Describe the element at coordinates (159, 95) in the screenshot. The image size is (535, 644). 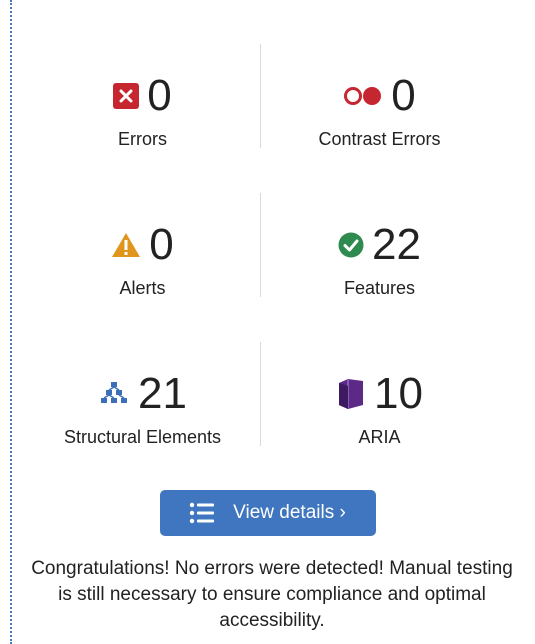
I see `errors-count: 0` at that location.